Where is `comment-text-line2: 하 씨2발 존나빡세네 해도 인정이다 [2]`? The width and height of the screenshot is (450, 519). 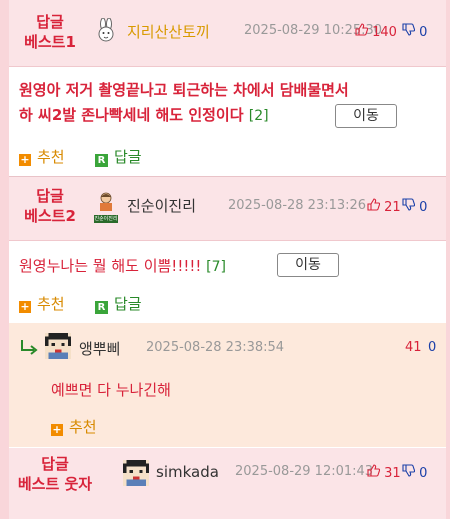 comment-text-line2: 하 씨2발 존나빡세네 해도 인정이다 [2] is located at coordinates (184, 116).